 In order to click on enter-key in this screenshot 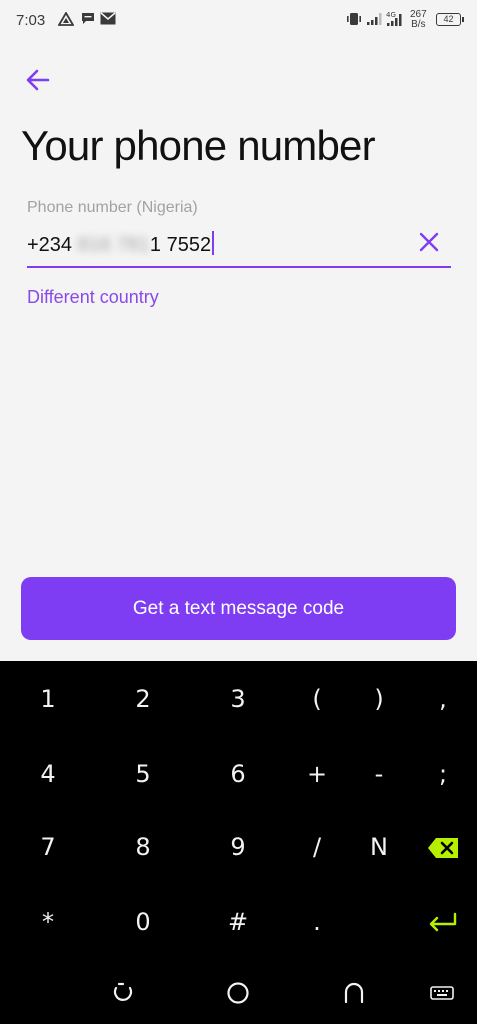, I will do `click(442, 922)`.